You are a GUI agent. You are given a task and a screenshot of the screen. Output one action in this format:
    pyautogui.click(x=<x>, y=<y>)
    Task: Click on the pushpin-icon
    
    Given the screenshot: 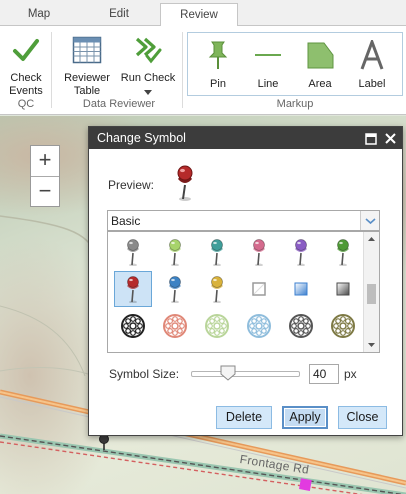 What is the action you would take?
    pyautogui.click(x=218, y=57)
    